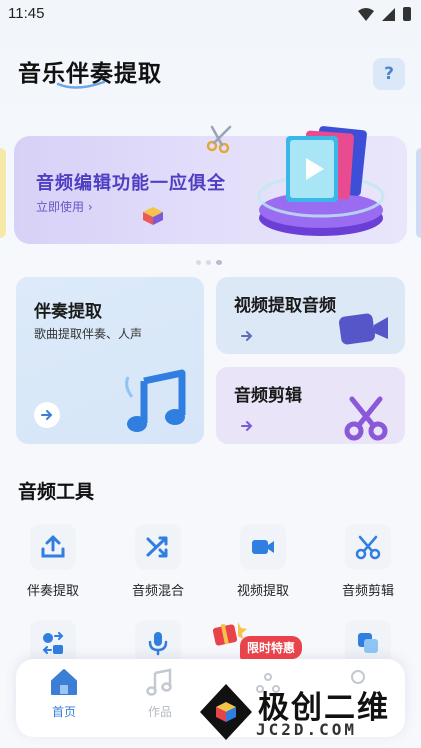 The image size is (421, 748). What do you see at coordinates (157, 591) in the screenshot?
I see `tool-label: 音频混合` at bounding box center [157, 591].